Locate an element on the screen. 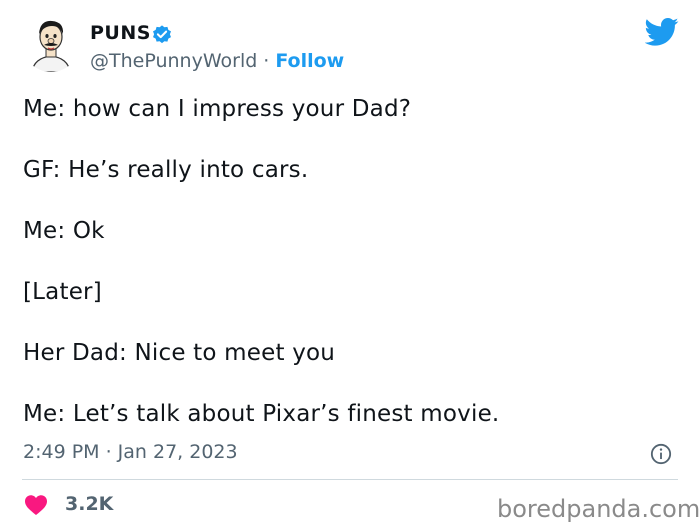  author-handle-line: @ThePunnyWorld · Follow is located at coordinates (217, 61).